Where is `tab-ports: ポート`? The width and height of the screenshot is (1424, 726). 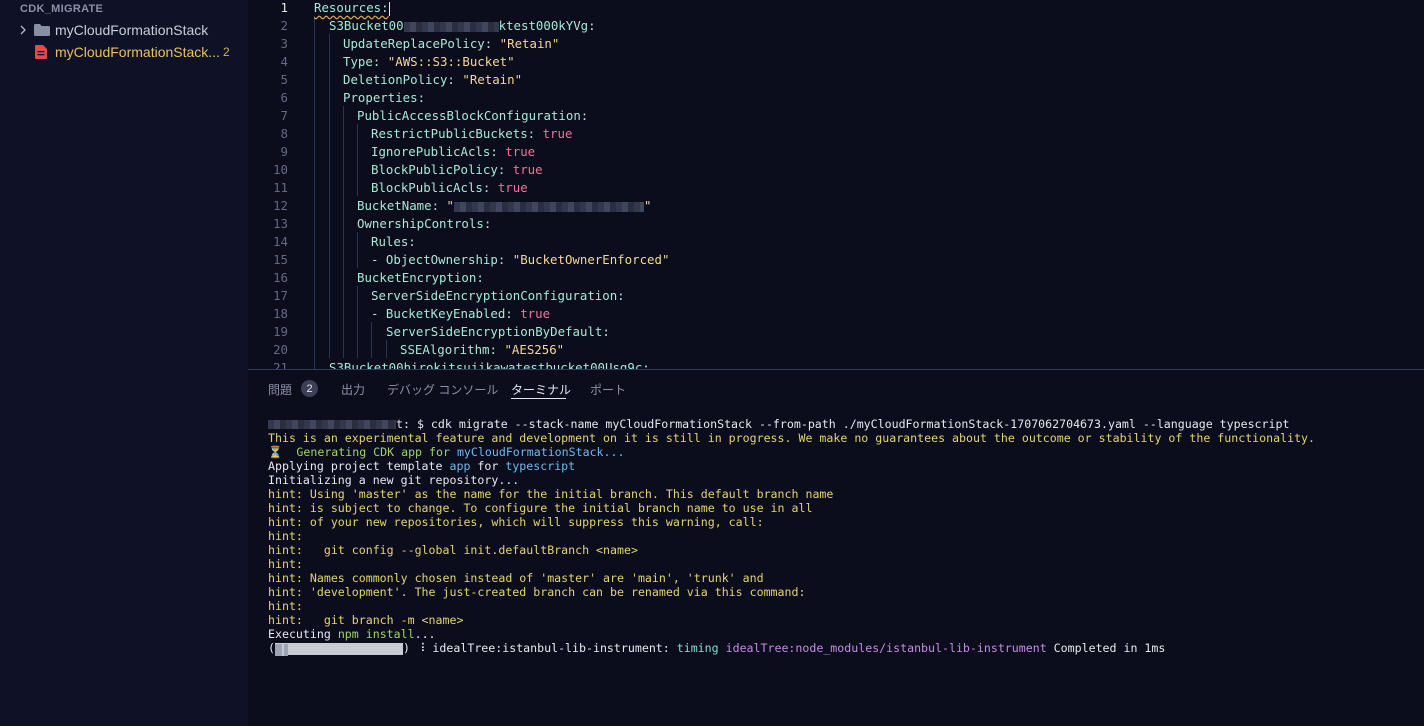 tab-ports: ポート is located at coordinates (608, 389).